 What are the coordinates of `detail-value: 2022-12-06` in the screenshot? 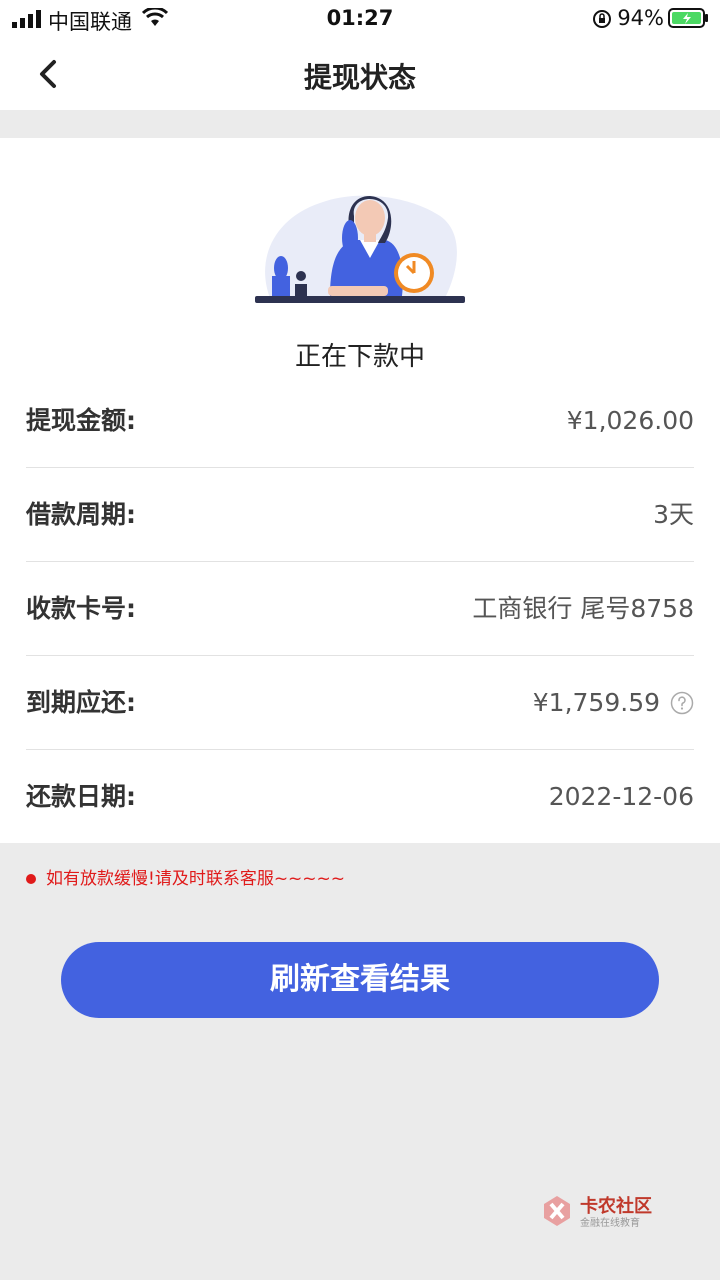 It's located at (621, 796).